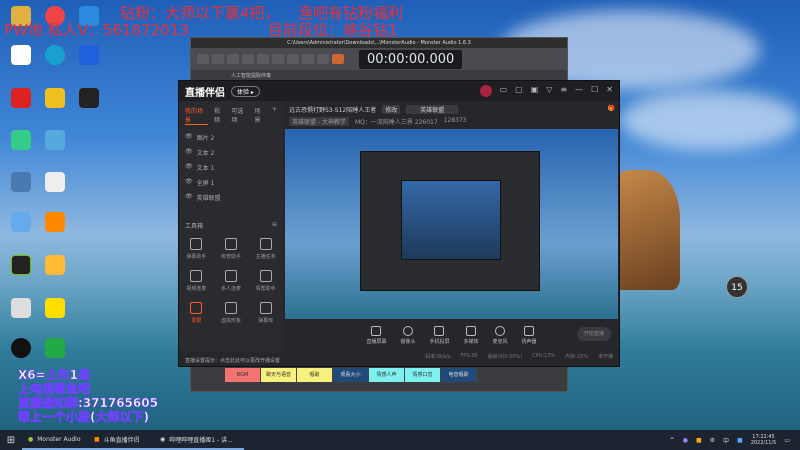 Image resolution: width=800 pixels, height=450 pixels. What do you see at coordinates (265, 281) in the screenshot?
I see `tool-helper: 情帮助手` at bounding box center [265, 281].